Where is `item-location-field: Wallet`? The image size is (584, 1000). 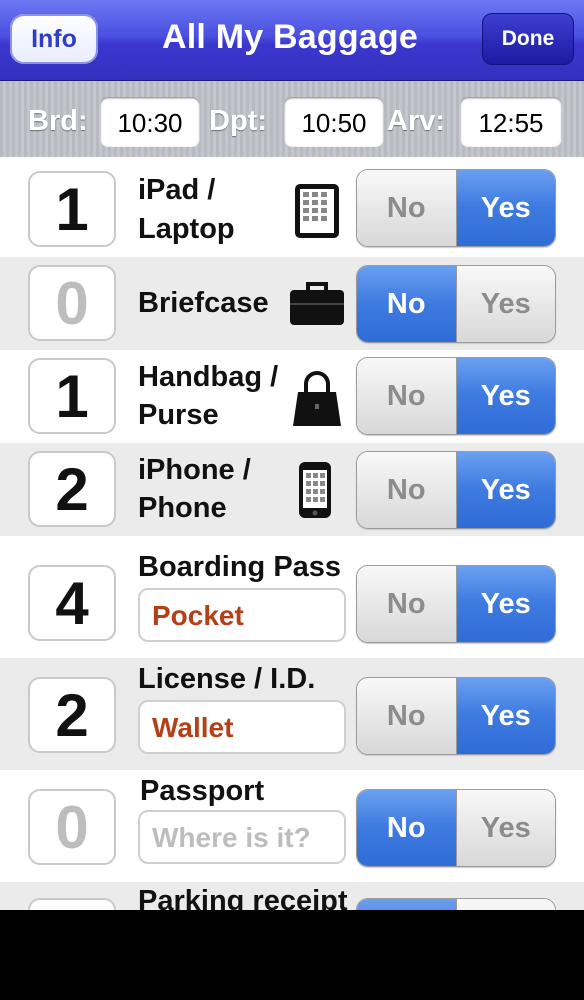
item-location-field: Wallet is located at coordinates (242, 727).